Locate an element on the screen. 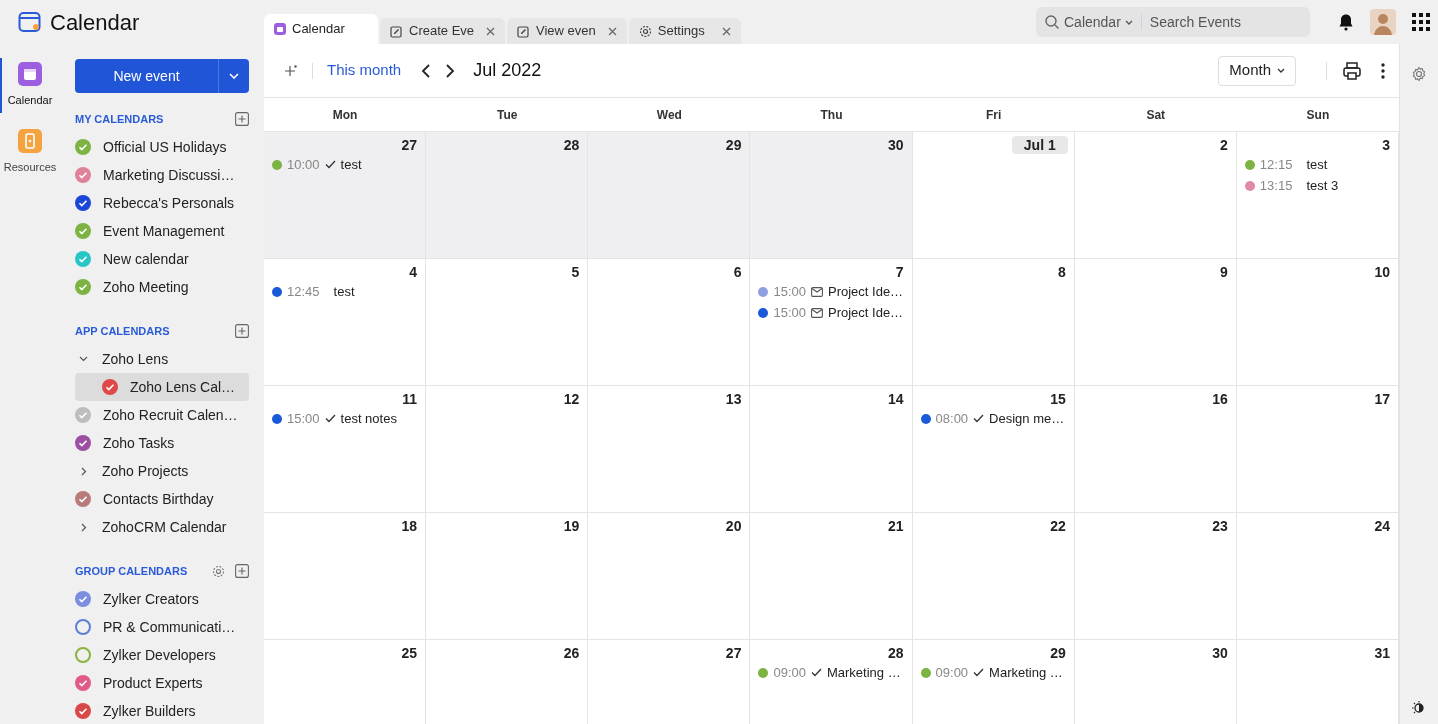 This screenshot has height=724, width=1438. event-item: 13:15 test 3 is located at coordinates (1317, 185).